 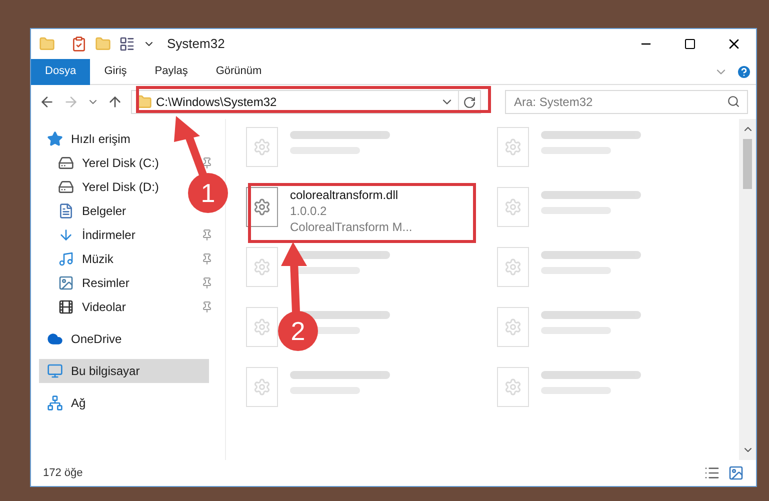 I want to click on sidebar-item: Resimler, so click(x=115, y=283).